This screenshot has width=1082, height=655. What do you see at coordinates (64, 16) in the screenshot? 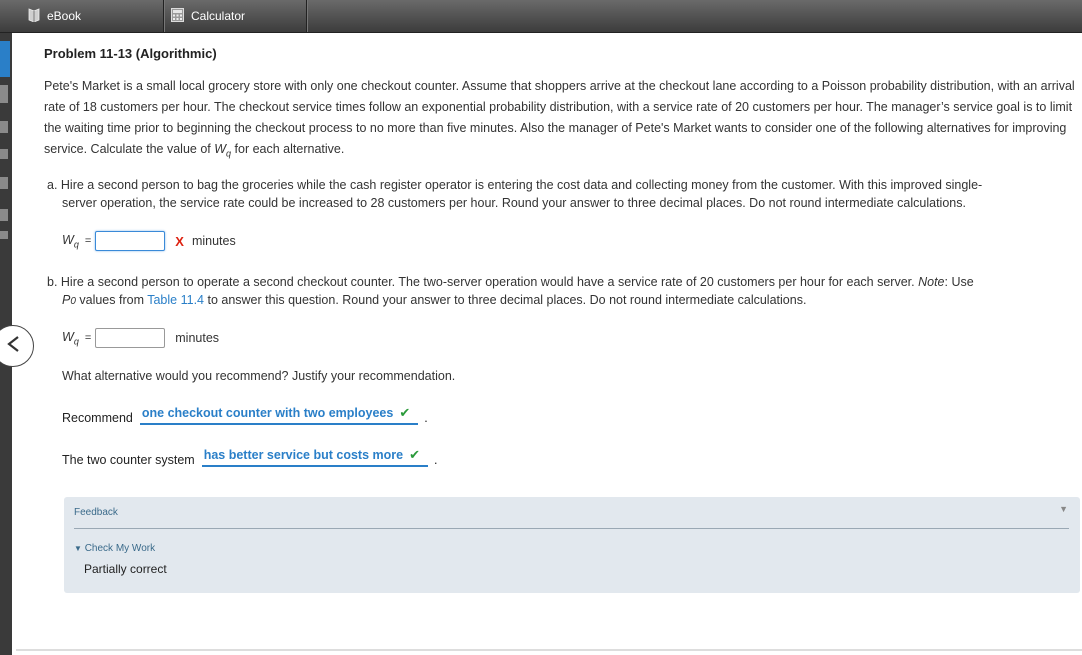
I see `ebook-label: eBook` at bounding box center [64, 16].